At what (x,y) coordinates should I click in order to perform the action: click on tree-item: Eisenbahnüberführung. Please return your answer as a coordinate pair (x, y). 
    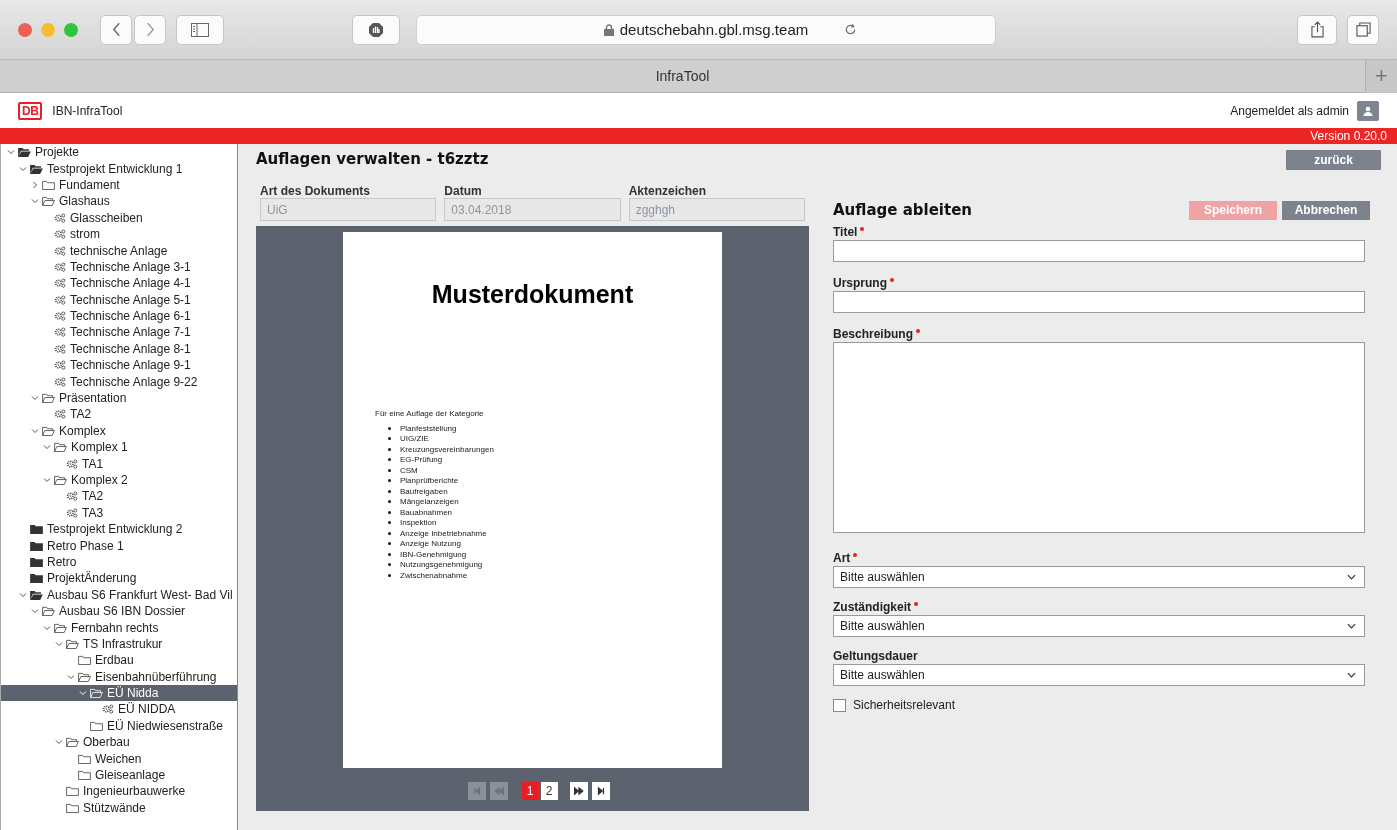
    Looking at the image, I should click on (119, 676).